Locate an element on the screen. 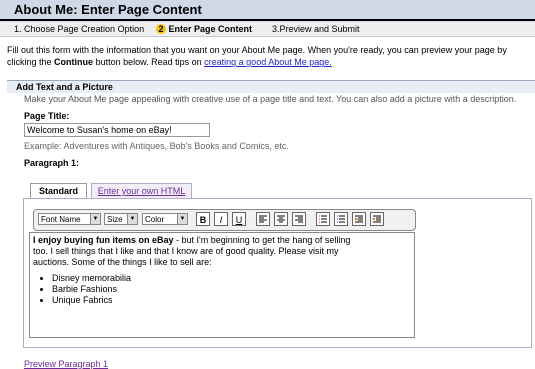 This screenshot has width=535, height=369. bullet-list-icon is located at coordinates (341, 219).